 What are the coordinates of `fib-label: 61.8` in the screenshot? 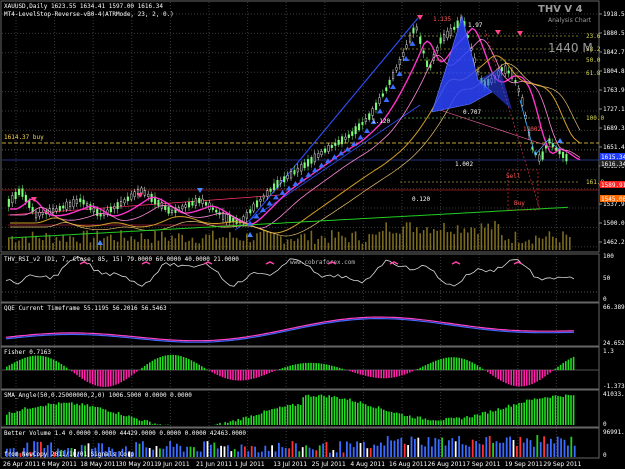 It's located at (593, 73).